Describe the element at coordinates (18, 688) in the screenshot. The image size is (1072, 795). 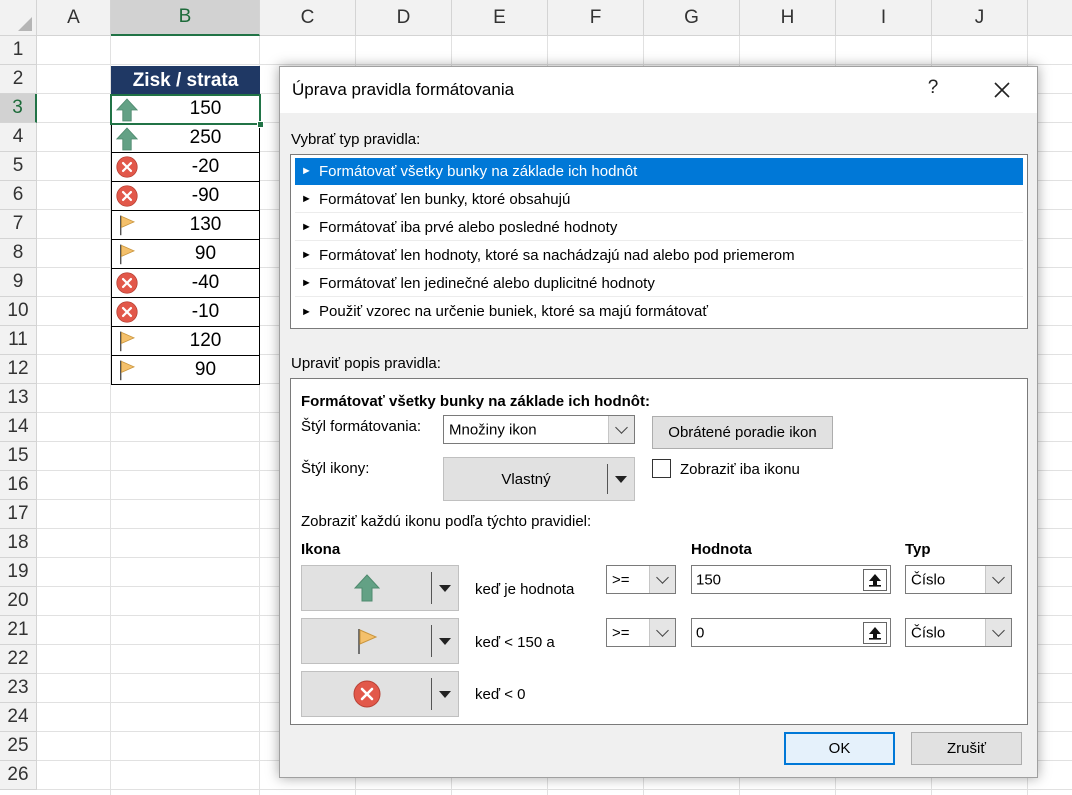
I see `row-header-23: 23` at that location.